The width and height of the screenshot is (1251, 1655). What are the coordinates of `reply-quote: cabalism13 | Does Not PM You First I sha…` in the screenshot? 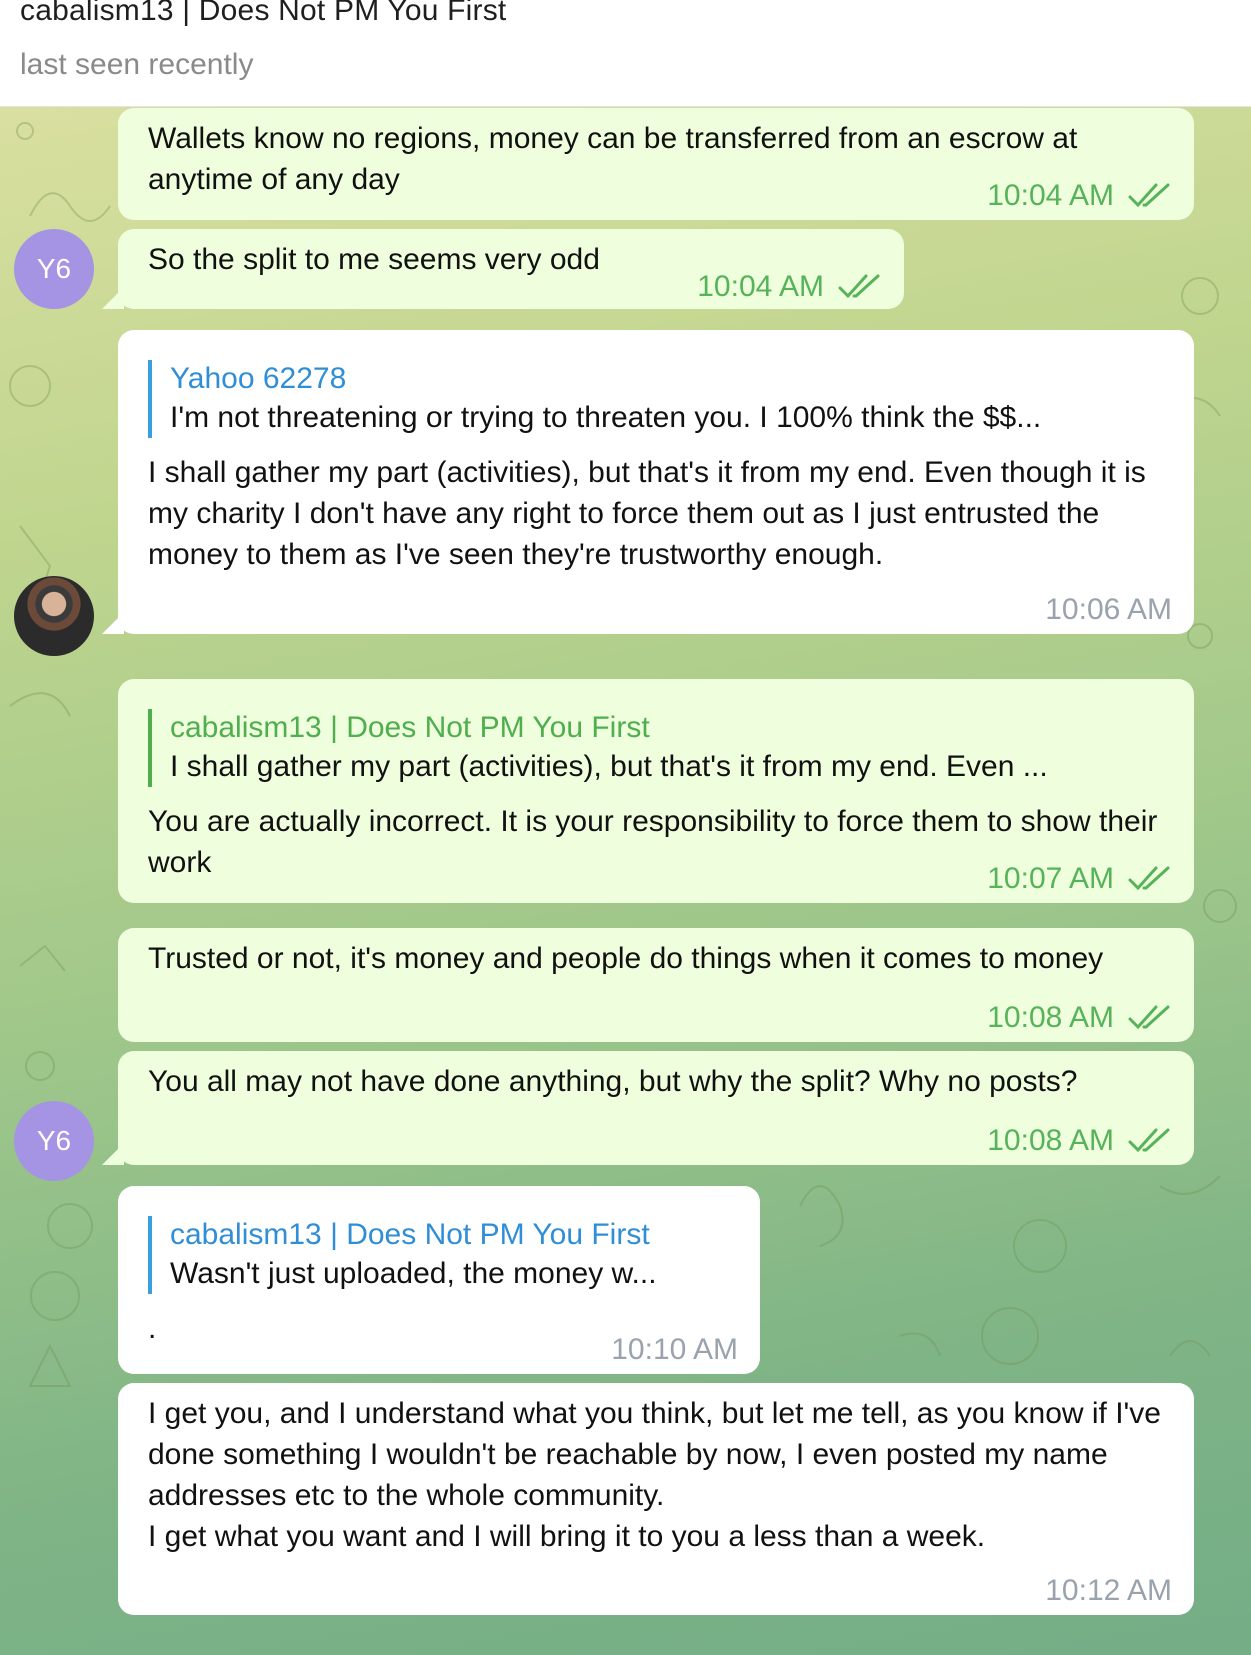 It's located at (656, 748).